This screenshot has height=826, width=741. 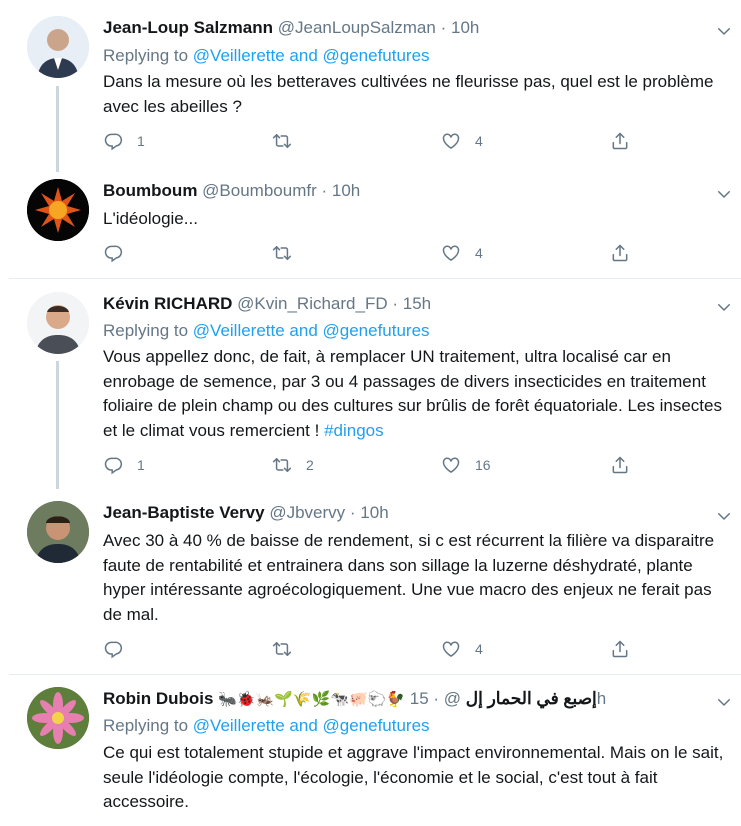 What do you see at coordinates (167, 303) in the screenshot?
I see `display-name: Kévin RICHARD` at bounding box center [167, 303].